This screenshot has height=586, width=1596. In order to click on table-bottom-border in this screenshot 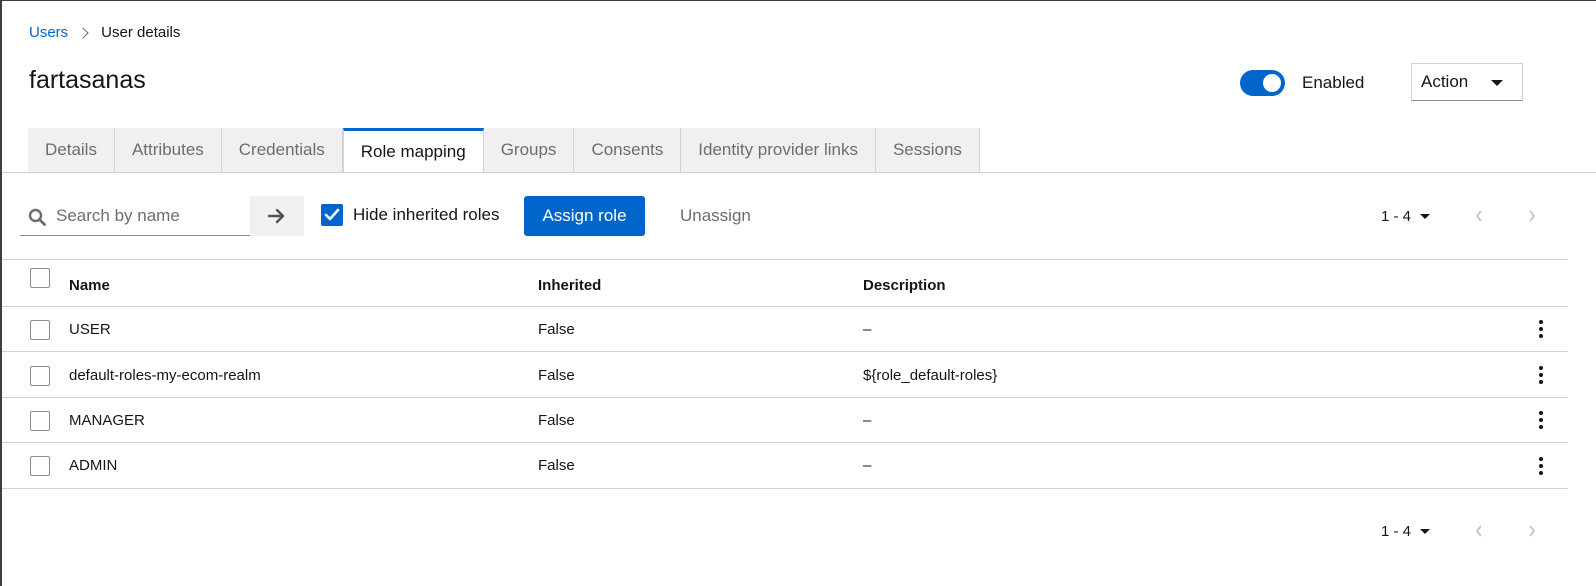, I will do `click(785, 488)`.